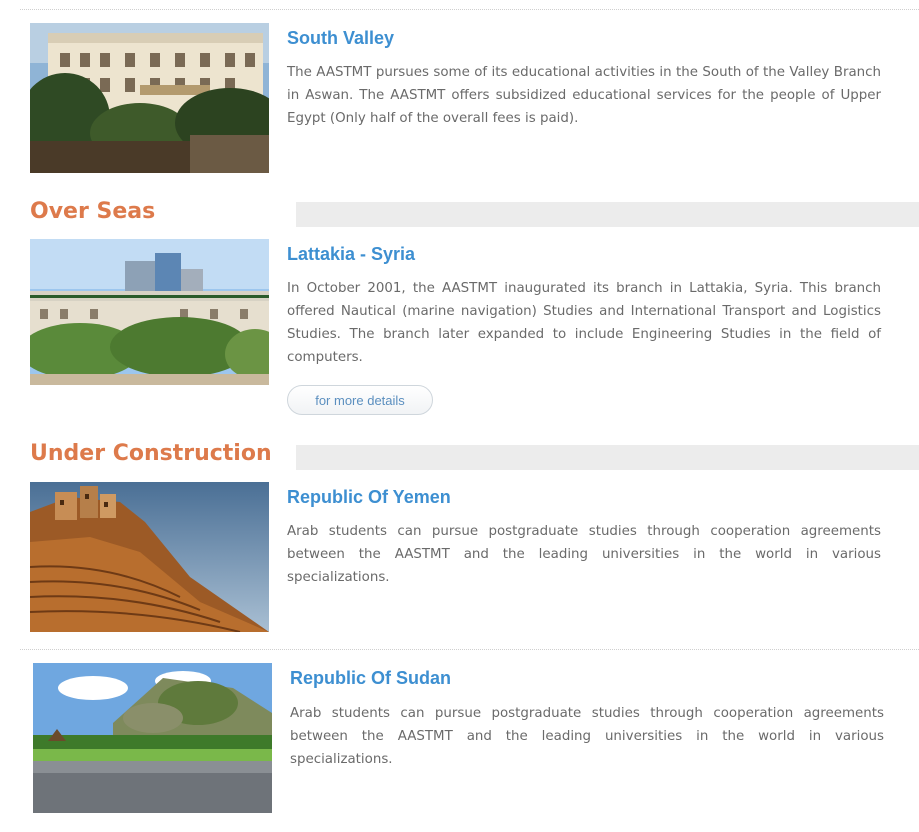 Image resolution: width=919 pixels, height=832 pixels. Describe the element at coordinates (469, 9) in the screenshot. I see `top-divider` at that location.